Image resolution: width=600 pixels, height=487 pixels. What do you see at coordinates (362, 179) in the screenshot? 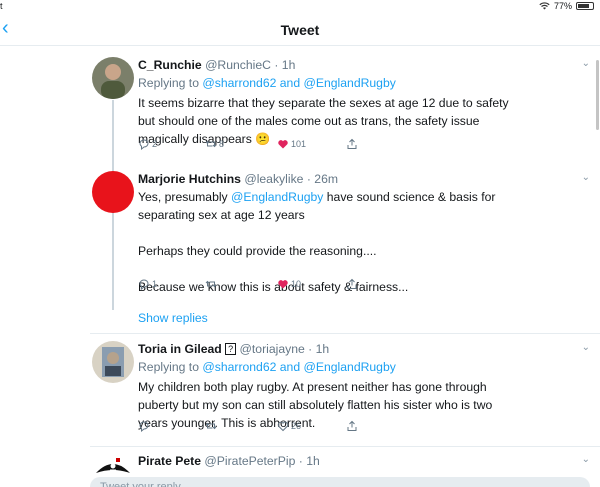
I see `tweet-header: Marjorie Hutchins @leakylike · 26m` at bounding box center [362, 179].